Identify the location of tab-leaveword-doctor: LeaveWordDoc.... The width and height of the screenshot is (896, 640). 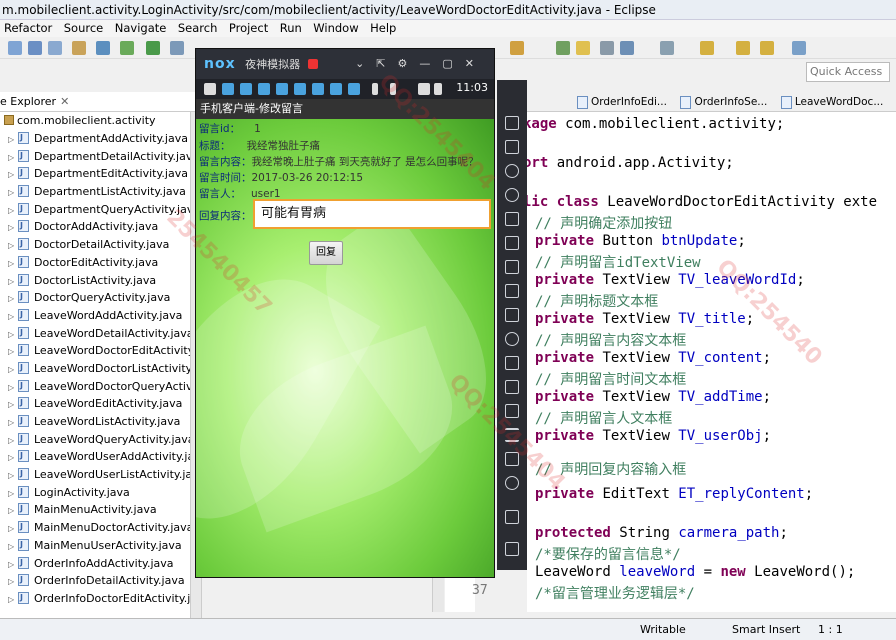
(833, 101).